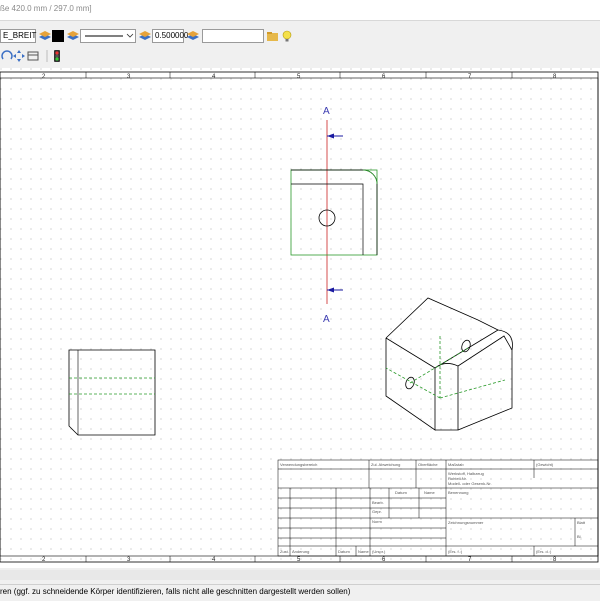 The width and height of the screenshot is (600, 601). I want to click on tb-massstab: Maßstab, so click(456, 464).